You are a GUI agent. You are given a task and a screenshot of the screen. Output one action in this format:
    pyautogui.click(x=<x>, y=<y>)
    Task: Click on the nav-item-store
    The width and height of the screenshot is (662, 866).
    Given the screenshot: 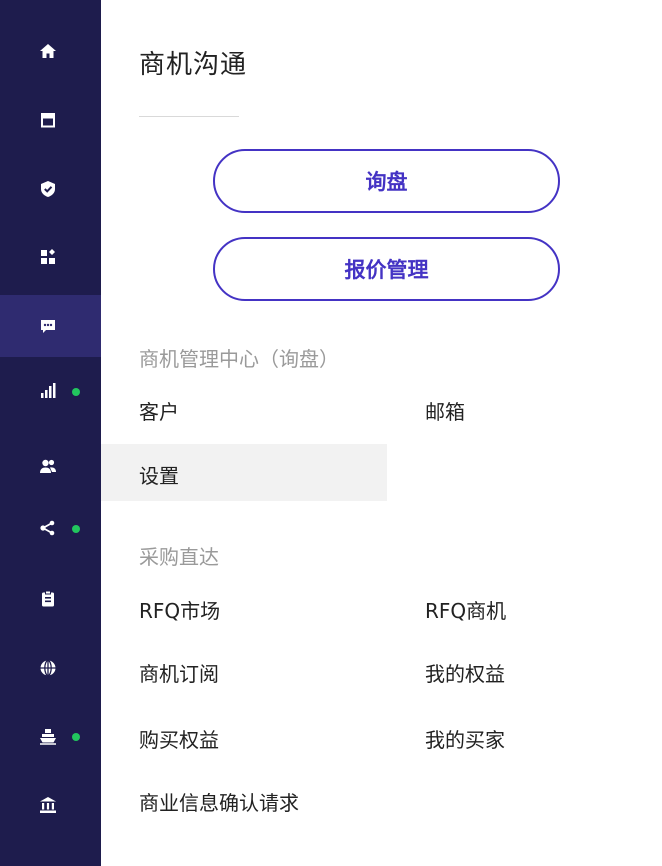 What is the action you would take?
    pyautogui.click(x=50, y=120)
    